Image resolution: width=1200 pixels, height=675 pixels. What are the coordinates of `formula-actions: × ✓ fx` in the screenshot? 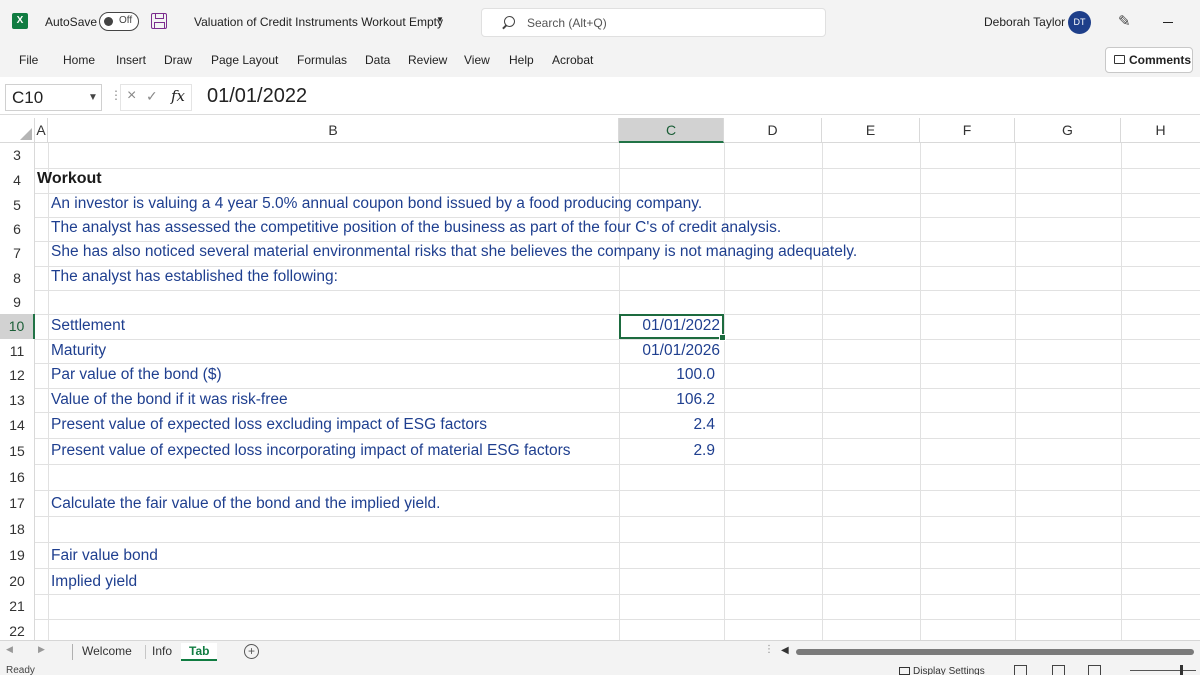 It's located at (156, 97).